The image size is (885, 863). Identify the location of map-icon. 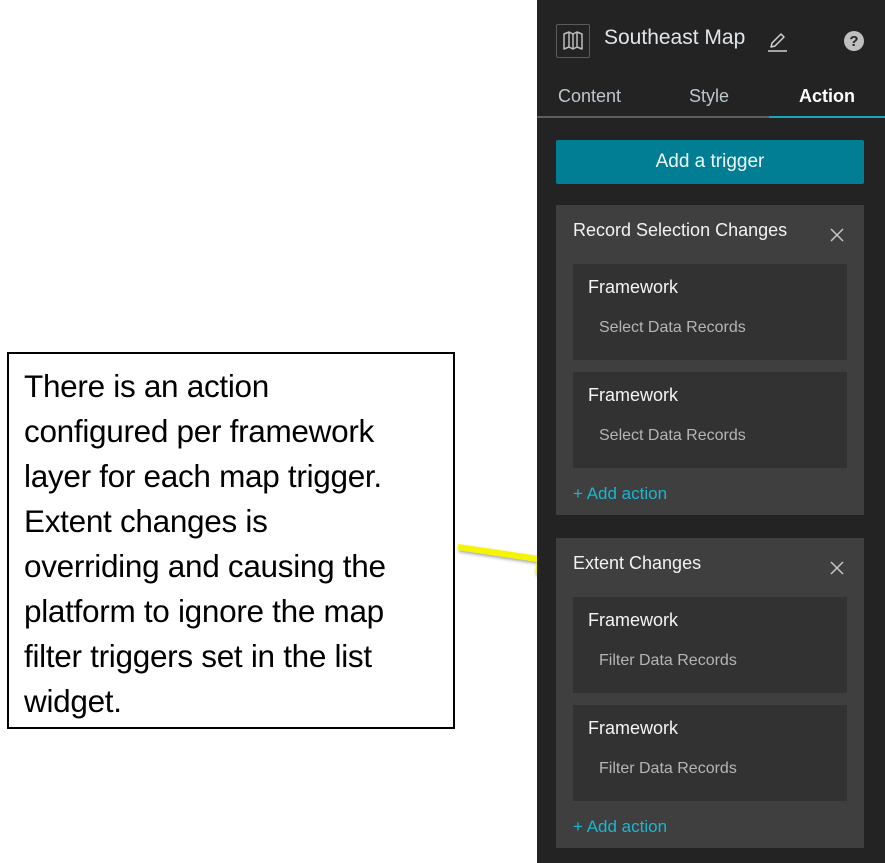
(573, 41).